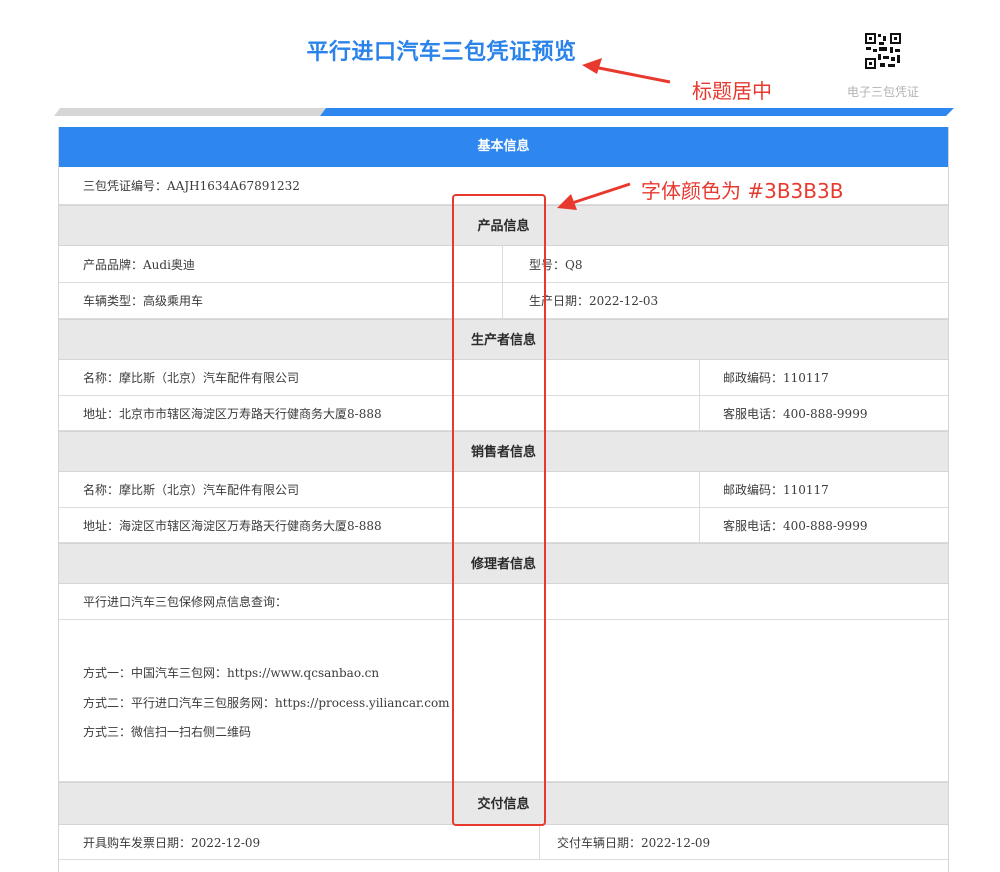  I want to click on header-divider, so click(504, 112).